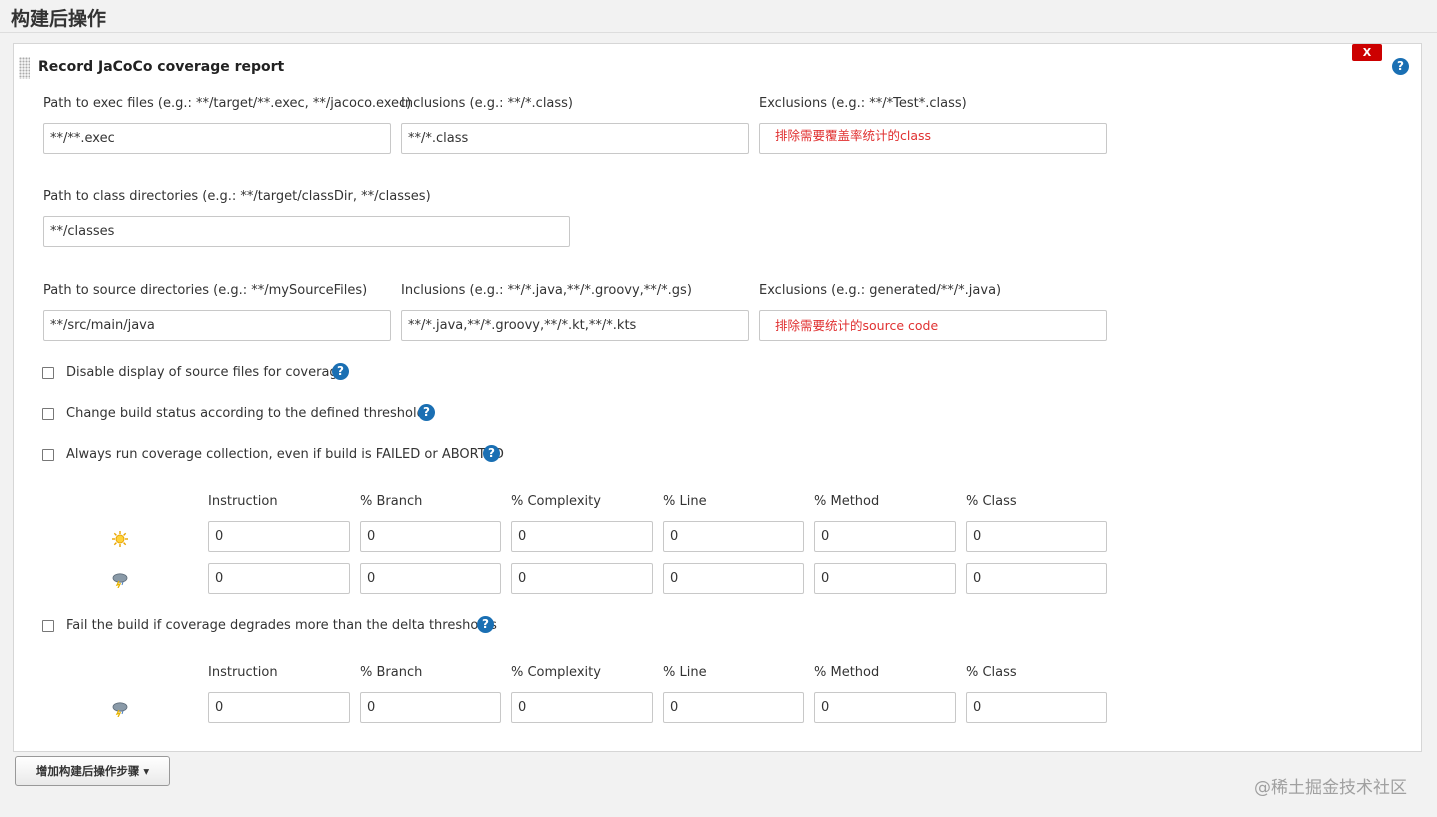 Image resolution: width=1437 pixels, height=817 pixels. I want to click on unhealthy-class-input, so click(1036, 578).